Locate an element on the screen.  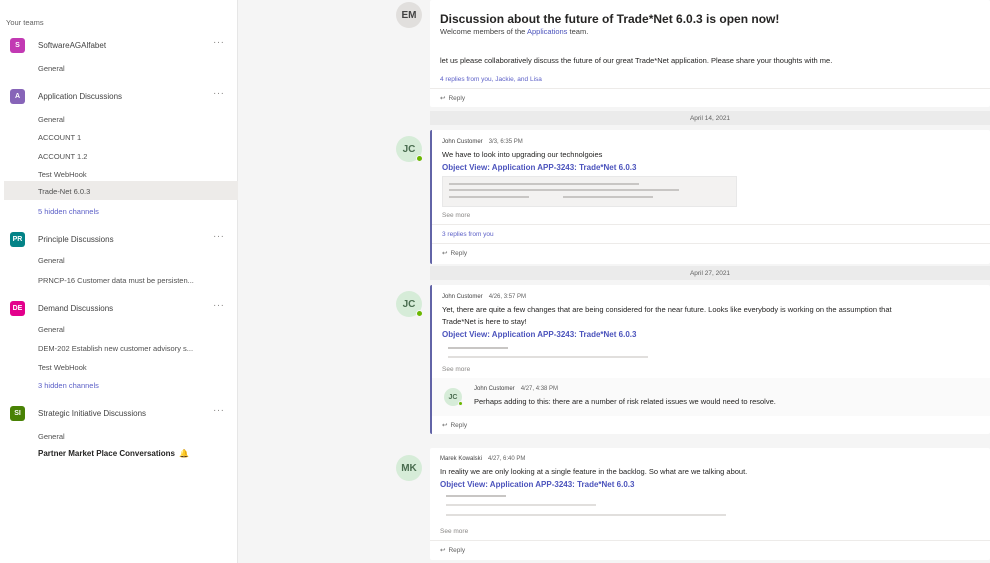
presence-available-icon is located at coordinates (419, 158).